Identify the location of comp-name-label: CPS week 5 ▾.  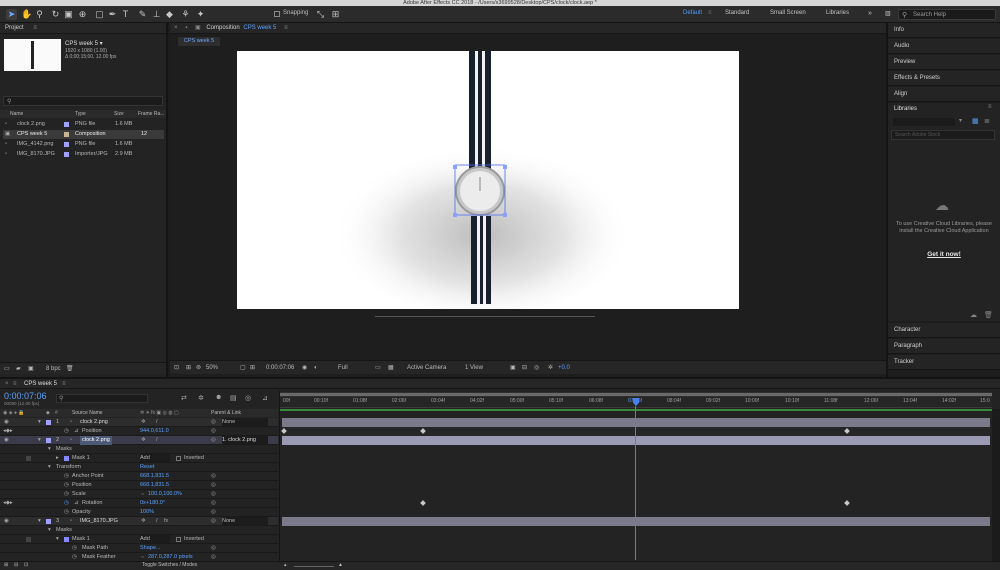
(84, 43).